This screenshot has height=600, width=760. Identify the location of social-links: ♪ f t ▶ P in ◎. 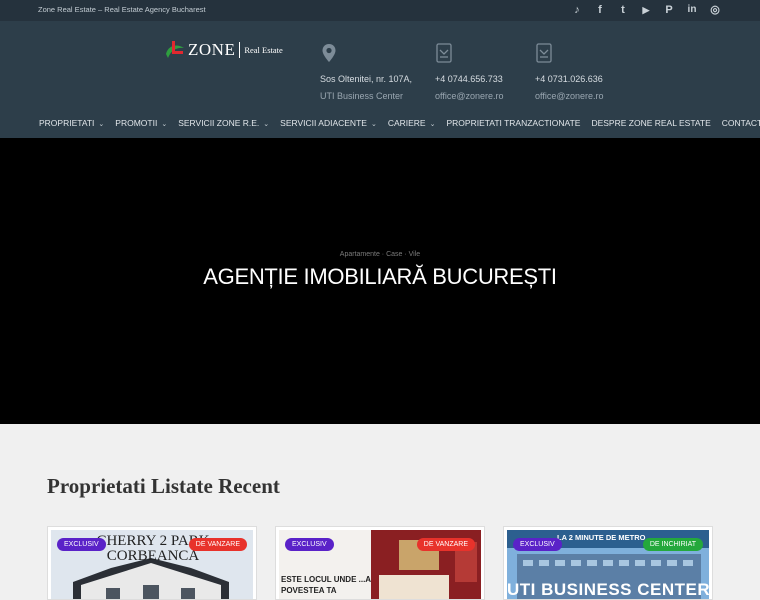
(646, 10).